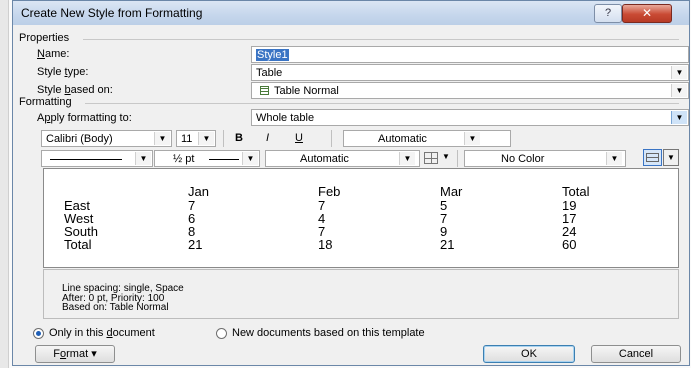  I want to click on close-icon: ✕, so click(647, 13).